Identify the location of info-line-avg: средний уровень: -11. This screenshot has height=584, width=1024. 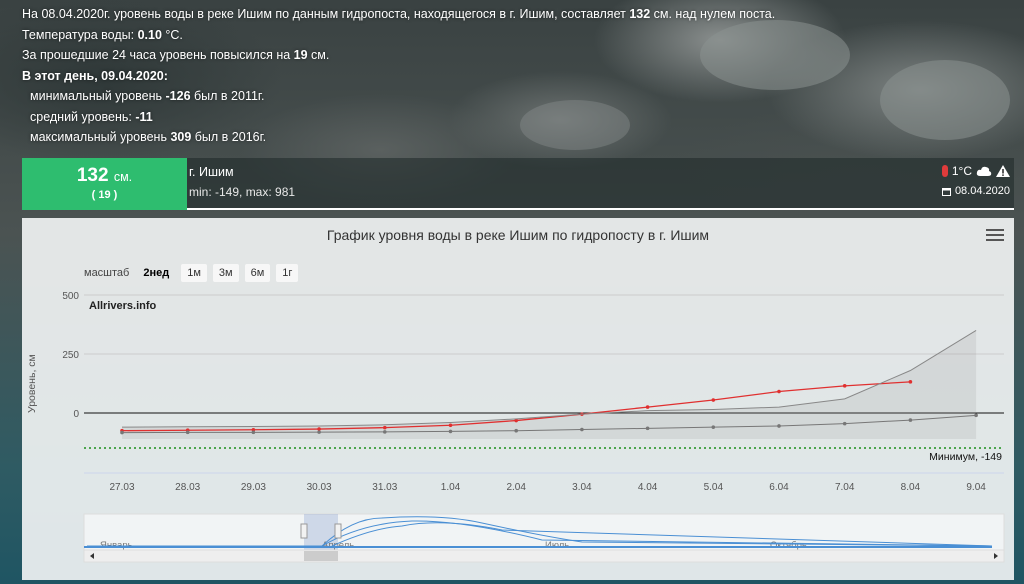
(91, 116).